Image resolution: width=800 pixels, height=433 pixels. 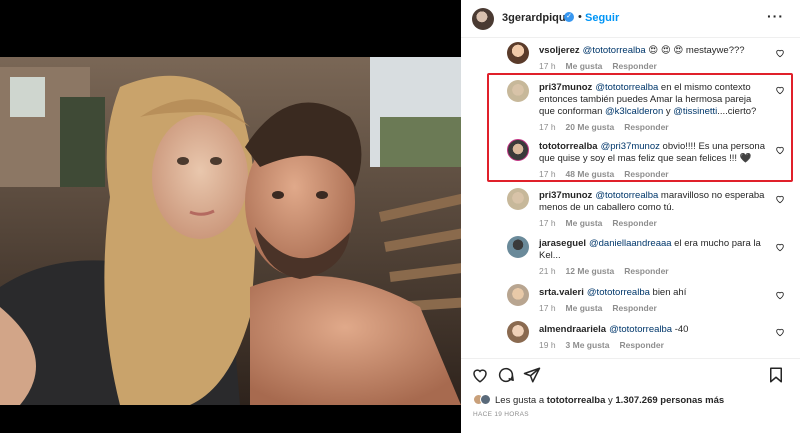 What do you see at coordinates (680, 329) in the screenshot?
I see `comment-body: -40` at bounding box center [680, 329].